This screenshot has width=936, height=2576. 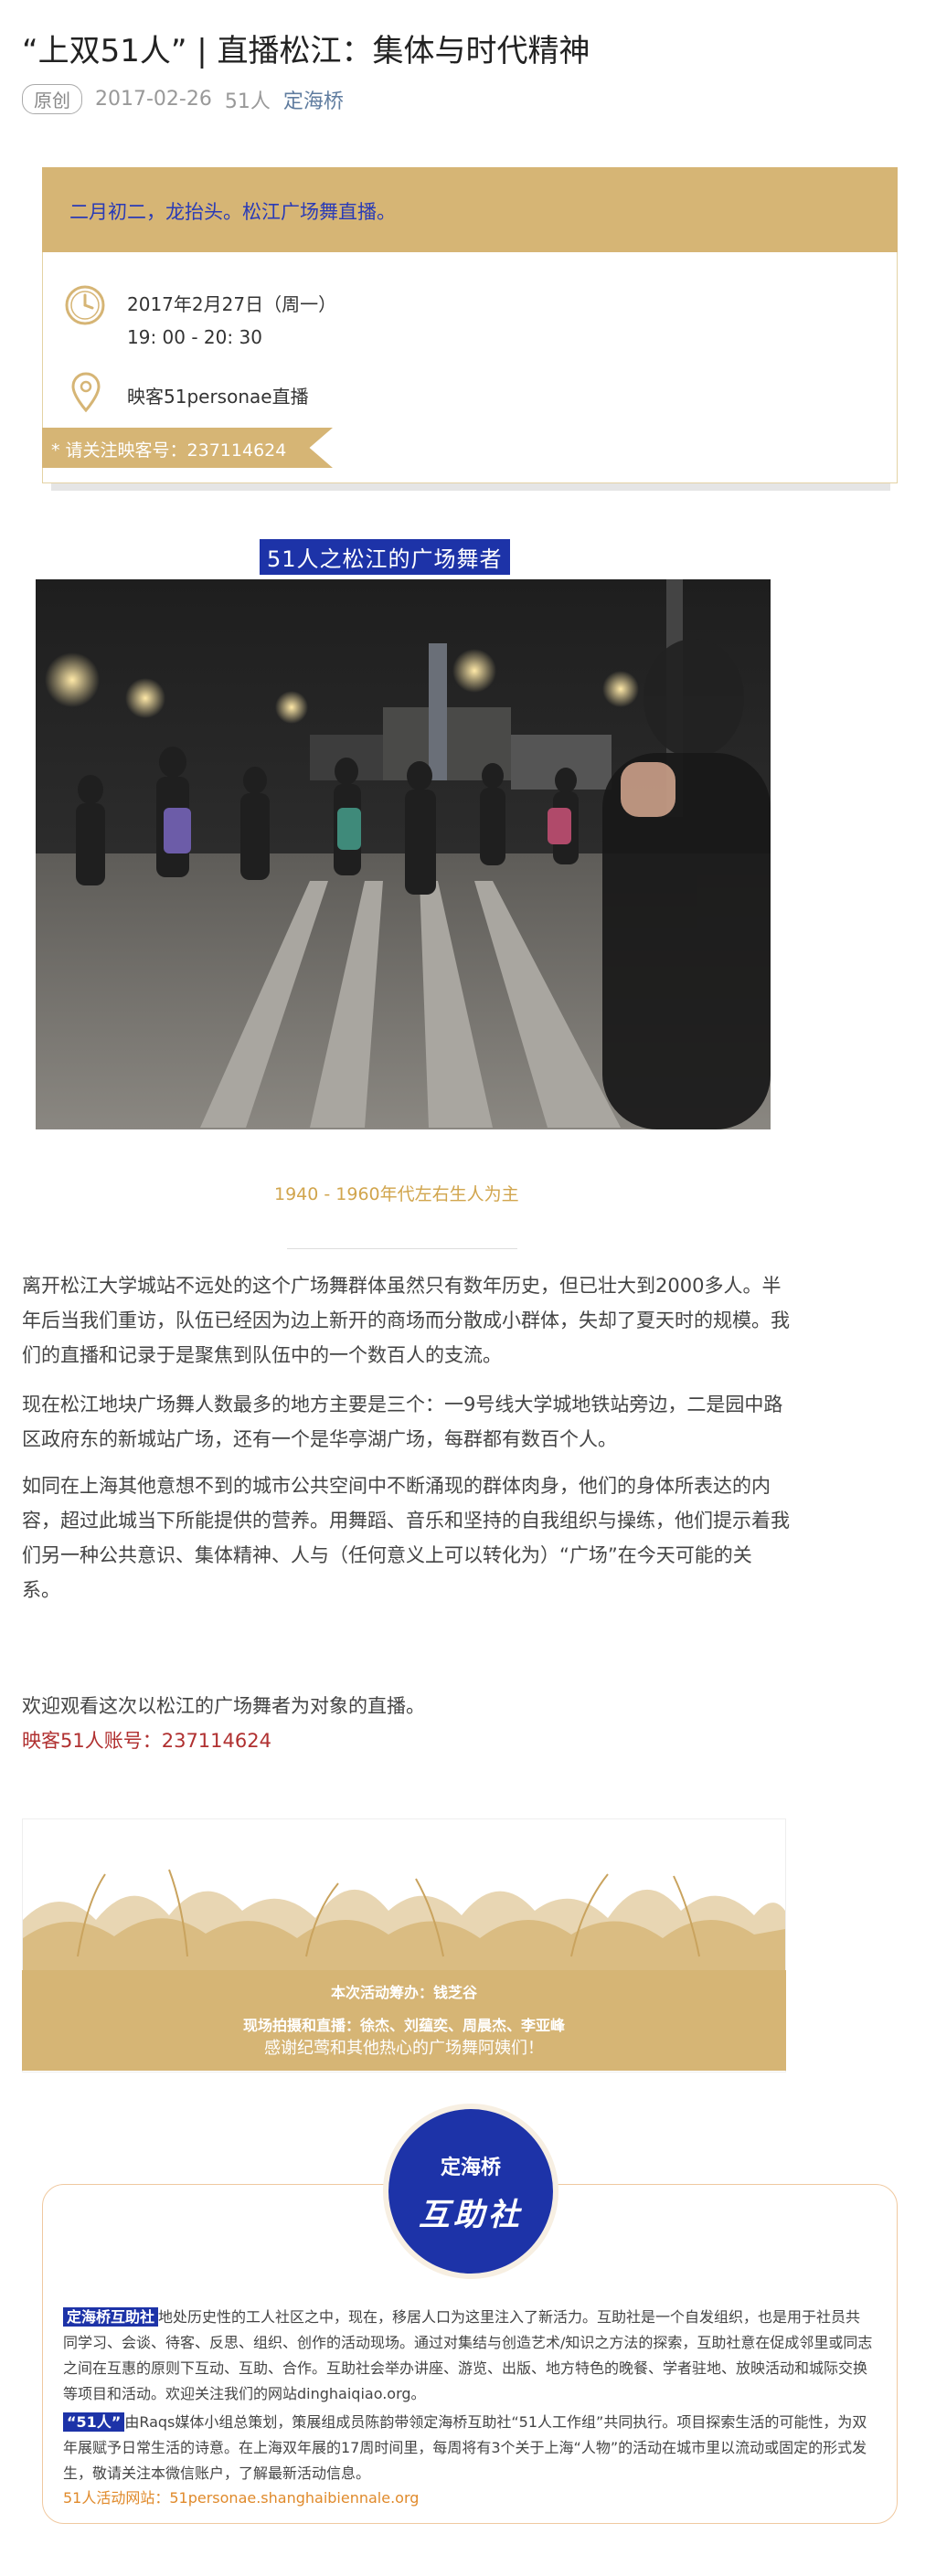 What do you see at coordinates (471, 2168) in the screenshot?
I see `logo-top-text: 定海桥` at bounding box center [471, 2168].